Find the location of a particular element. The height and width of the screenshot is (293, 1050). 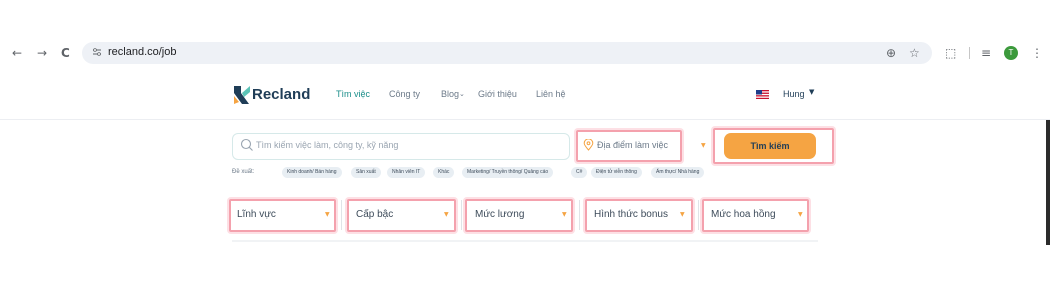

browser-menu-icon: ⋮ is located at coordinates (1037, 53).